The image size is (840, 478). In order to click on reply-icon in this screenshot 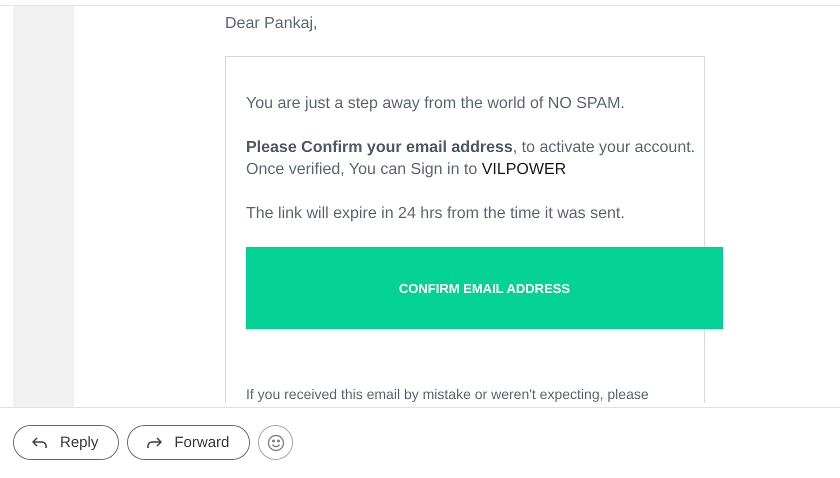, I will do `click(40, 442)`.